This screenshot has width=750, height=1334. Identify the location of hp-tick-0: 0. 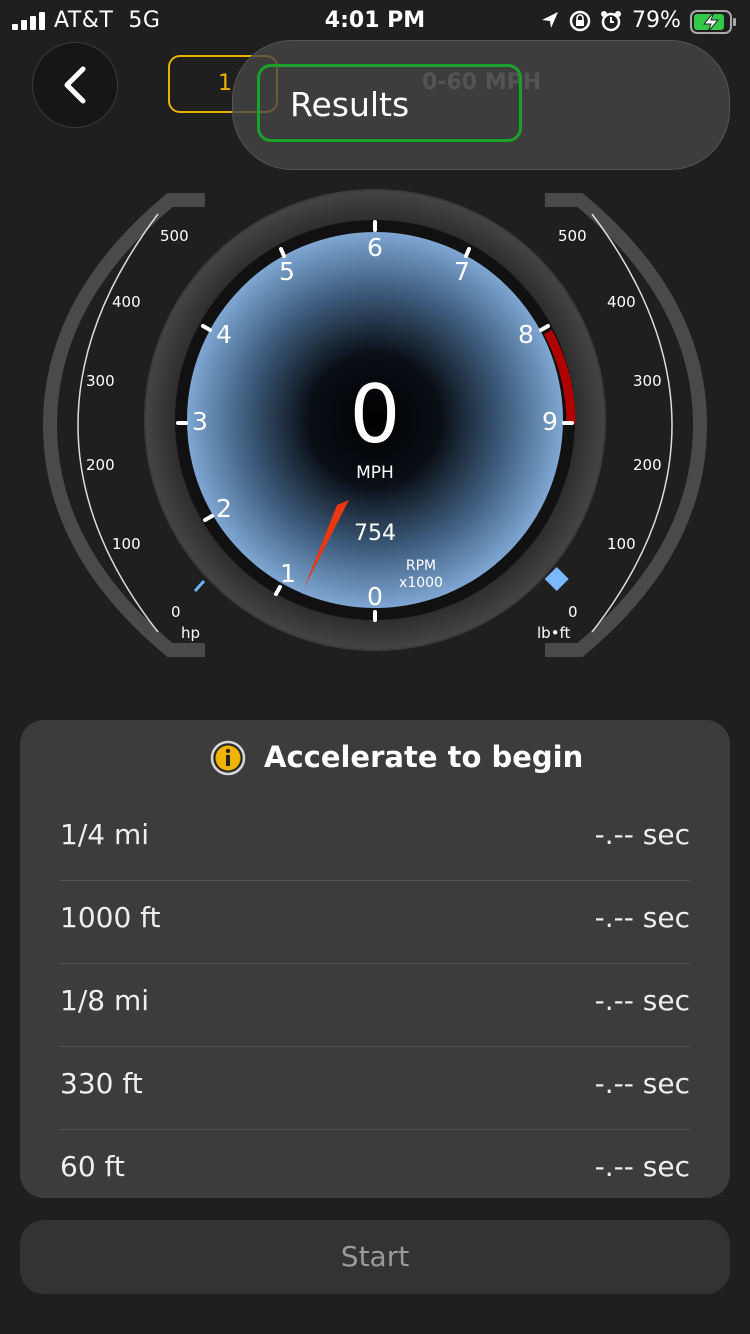
(176, 612).